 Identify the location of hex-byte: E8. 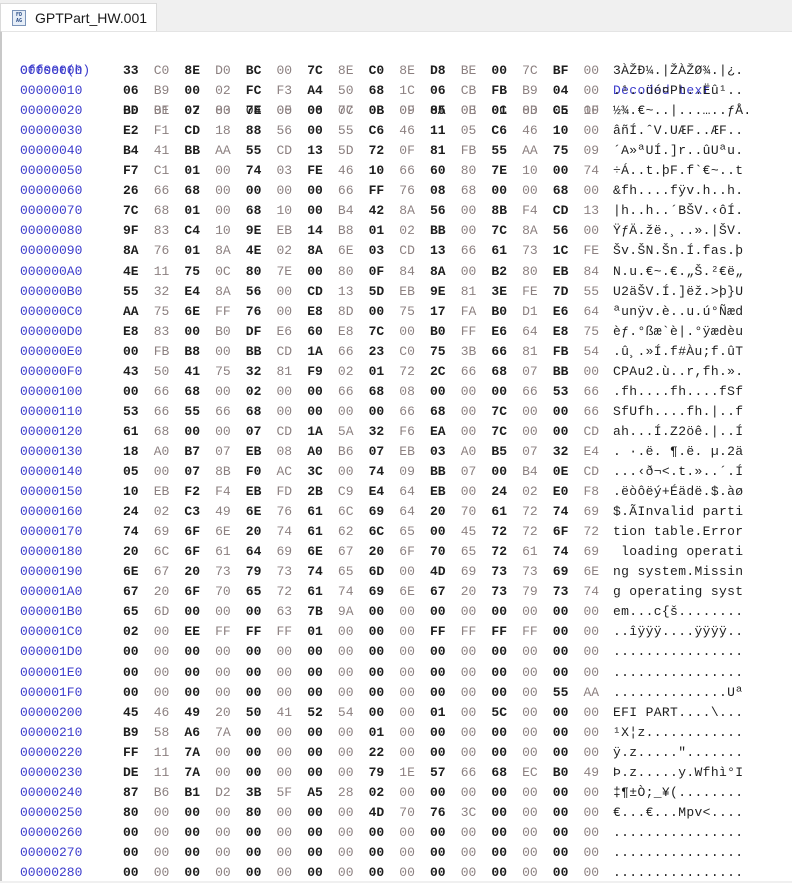
(349, 332).